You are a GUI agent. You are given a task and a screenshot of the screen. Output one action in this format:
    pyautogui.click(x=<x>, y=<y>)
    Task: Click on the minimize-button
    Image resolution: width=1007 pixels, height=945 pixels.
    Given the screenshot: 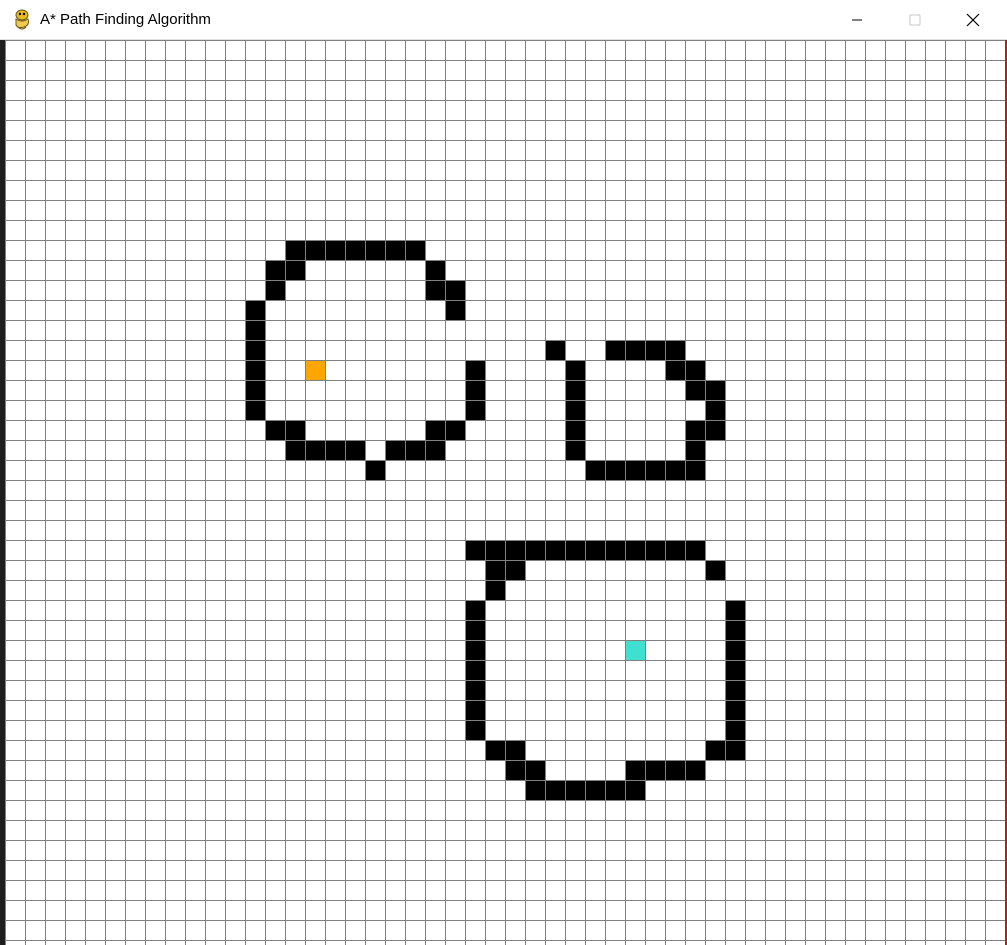 What is the action you would take?
    pyautogui.click(x=857, y=20)
    